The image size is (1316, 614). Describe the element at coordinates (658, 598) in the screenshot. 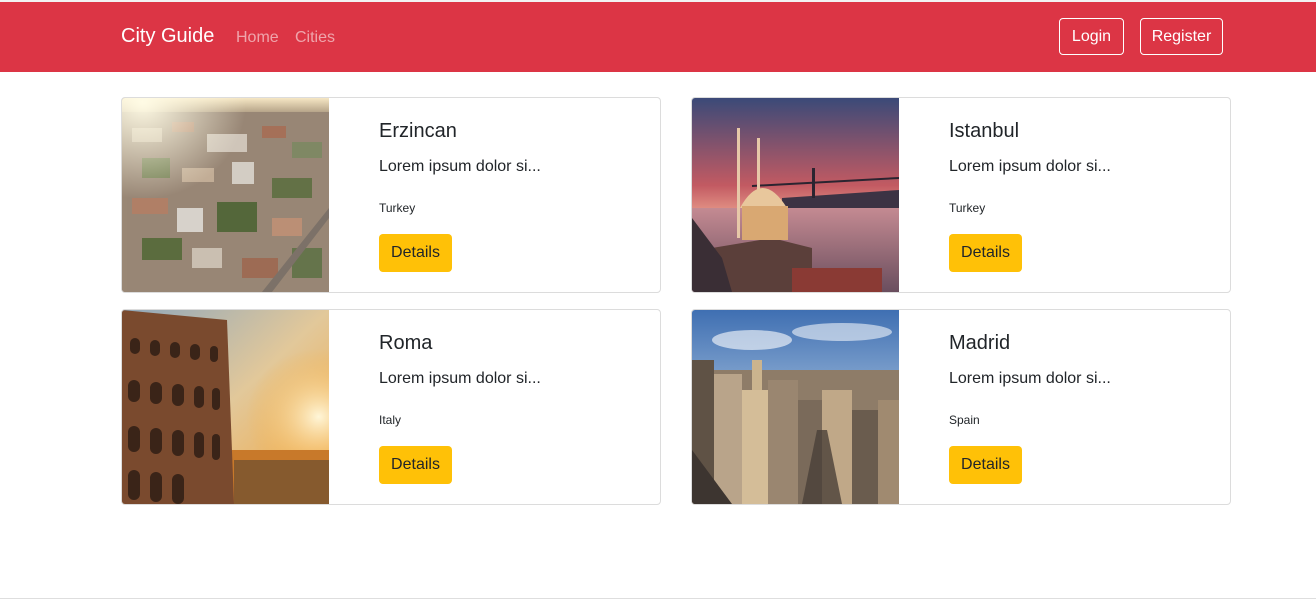

I see `footer-divider` at that location.